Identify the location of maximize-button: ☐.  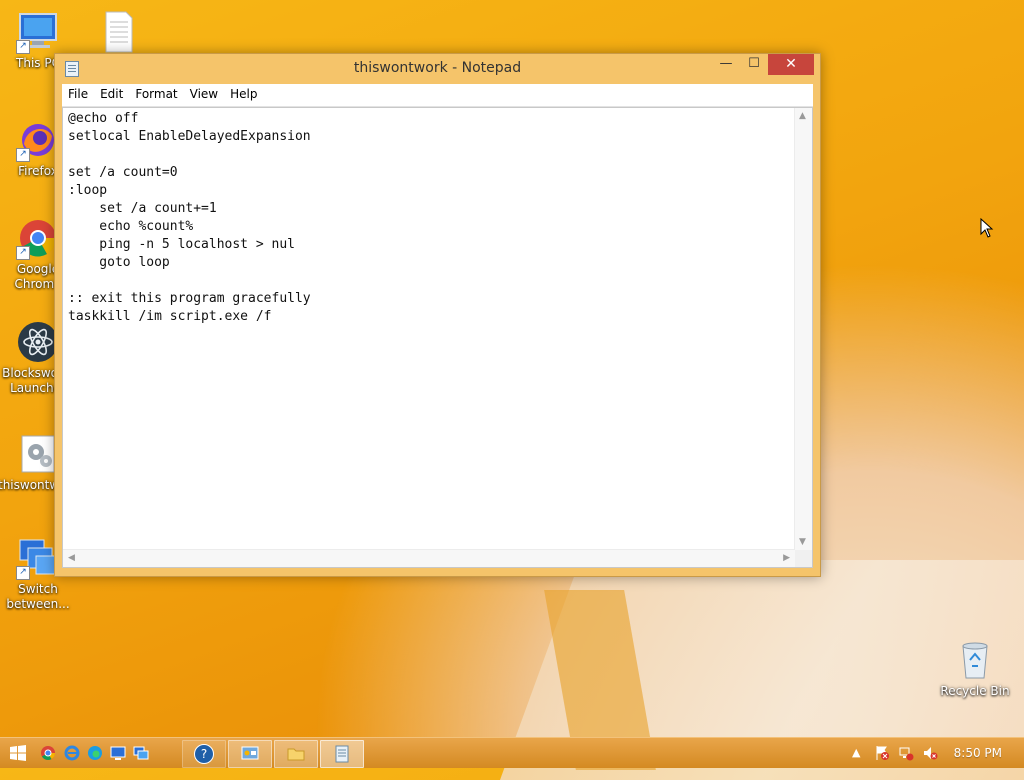
(754, 64).